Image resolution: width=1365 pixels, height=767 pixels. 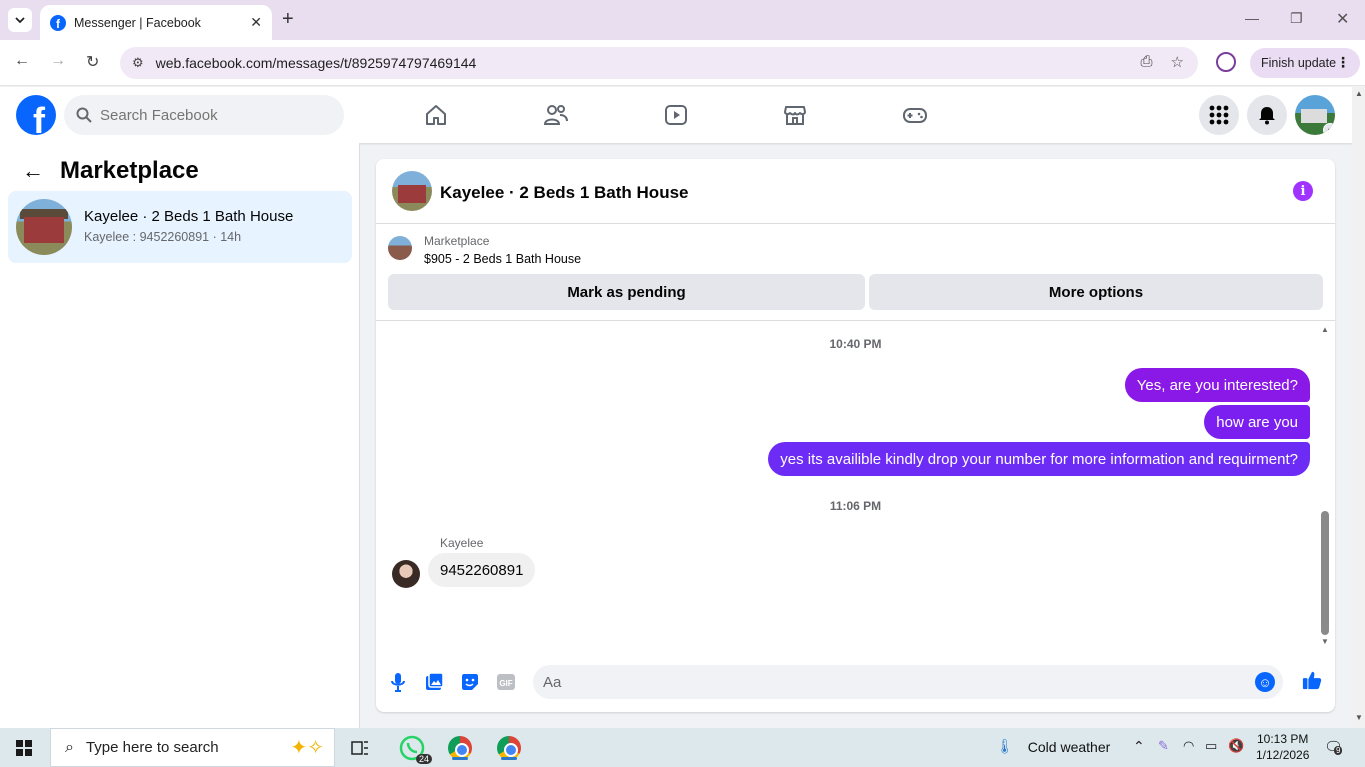 What do you see at coordinates (556, 115) in the screenshot?
I see `friends-icon` at bounding box center [556, 115].